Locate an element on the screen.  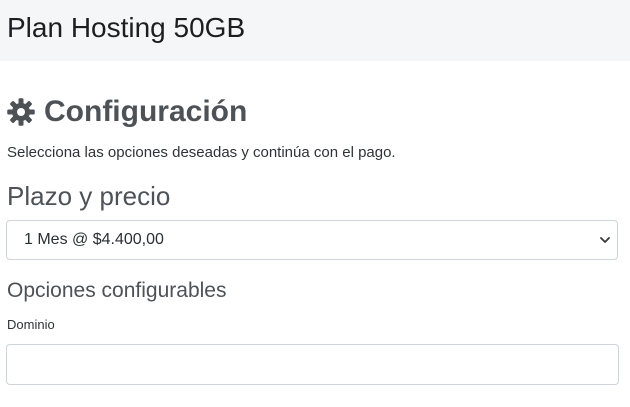
chevron-down-icon is located at coordinates (605, 240).